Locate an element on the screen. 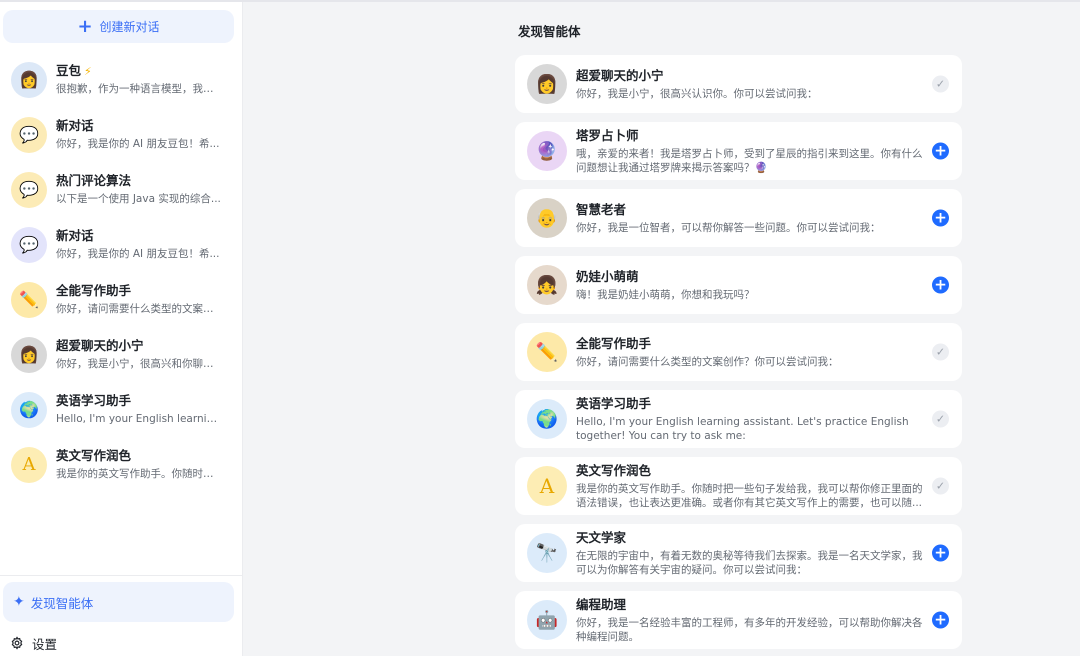 This screenshot has width=1080, height=656. agent-card: ✏️ 全能写作助手 你好，请问需要什么类型的文案创作？你可以尝试问我： ✓ is located at coordinates (738, 352).